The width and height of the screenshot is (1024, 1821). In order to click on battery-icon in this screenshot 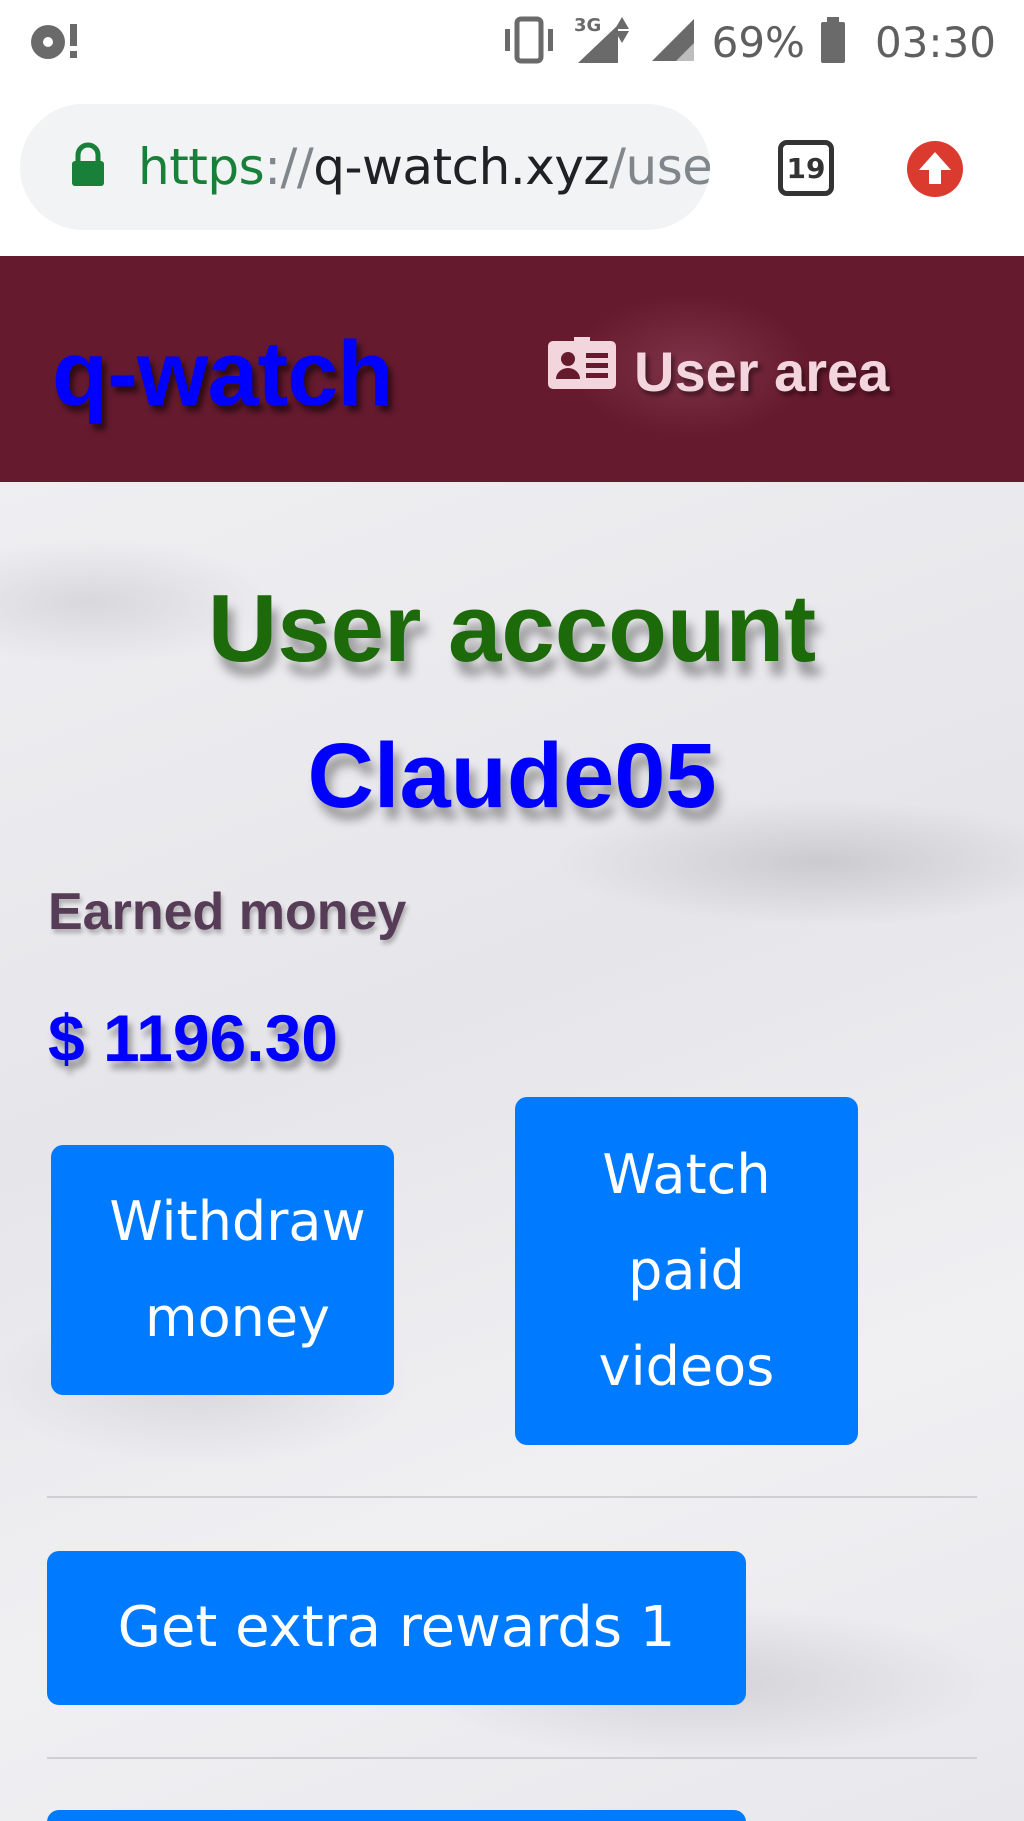, I will do `click(833, 42)`.